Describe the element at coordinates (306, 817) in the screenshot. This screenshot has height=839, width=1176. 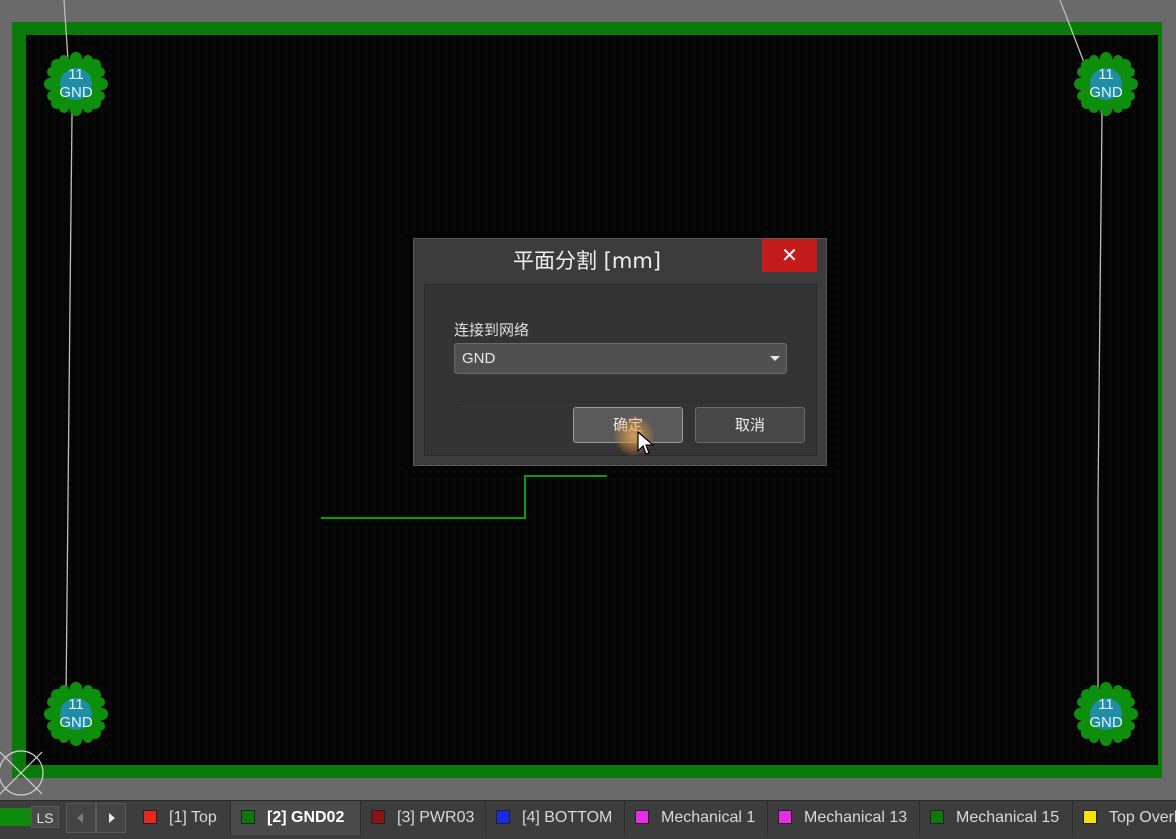
I see `layer-tab-label: [2] GND02` at that location.